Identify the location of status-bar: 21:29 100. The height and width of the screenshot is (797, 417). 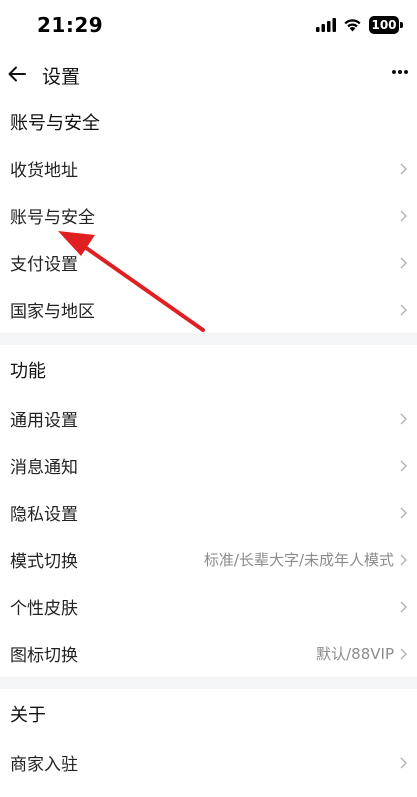
(208, 26).